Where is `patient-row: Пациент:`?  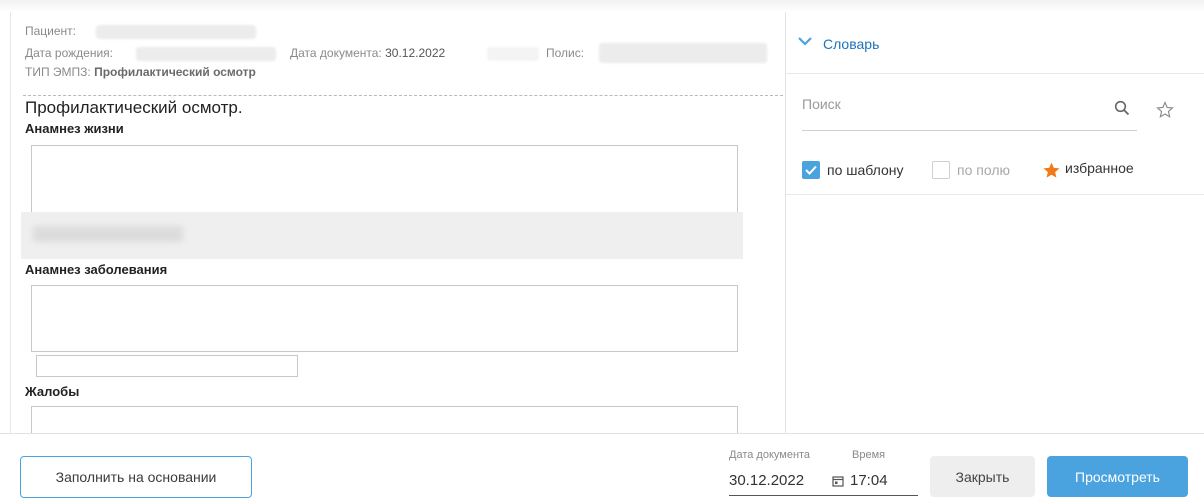
patient-row: Пациент: is located at coordinates (50, 31).